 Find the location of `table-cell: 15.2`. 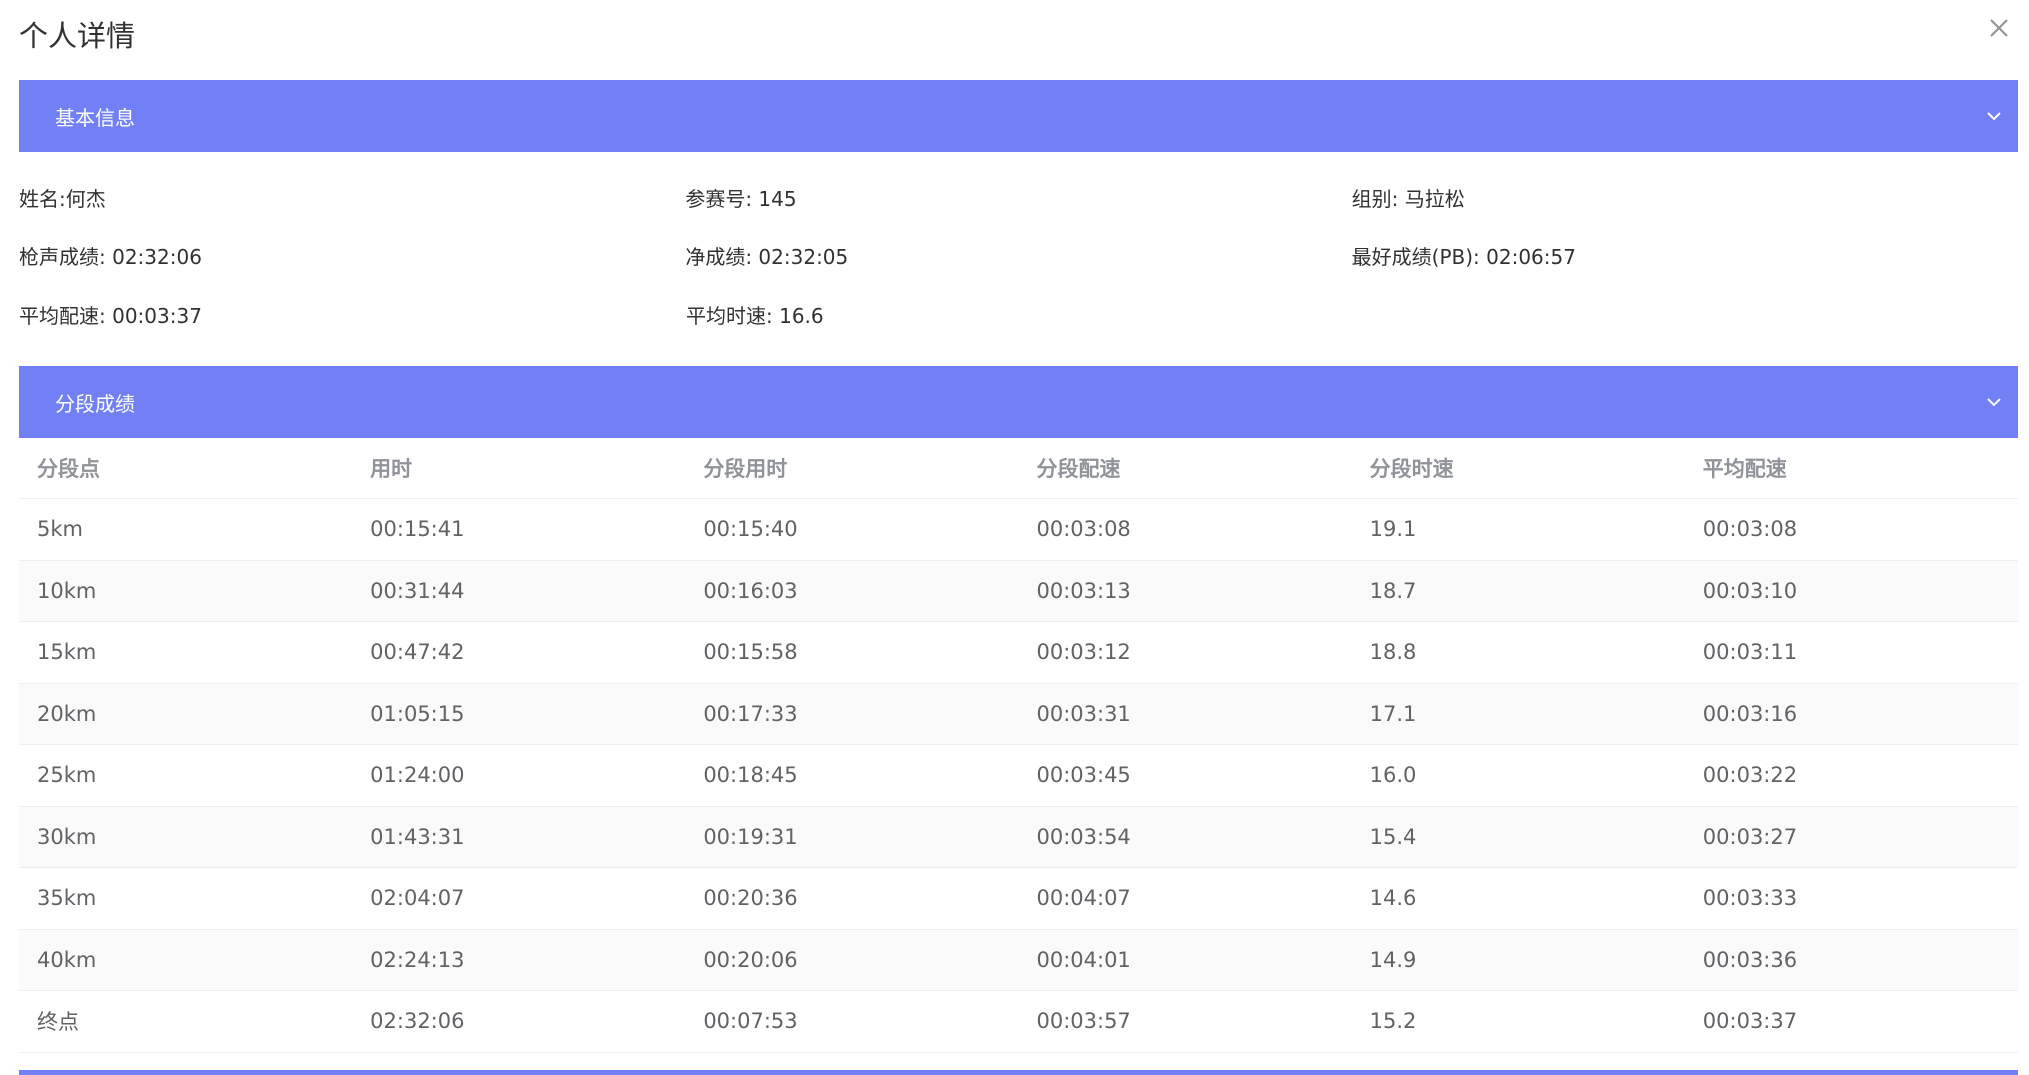

table-cell: 15.2 is located at coordinates (1518, 1021).